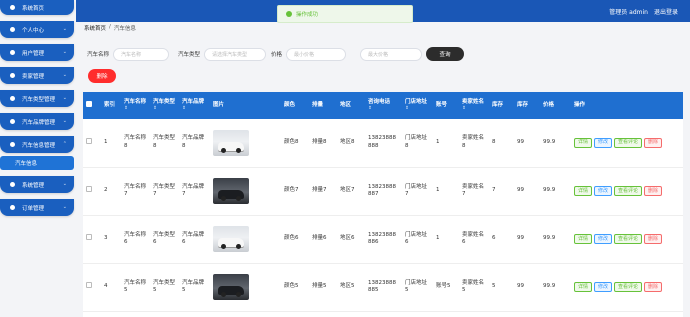 Image resolution: width=690 pixels, height=317 pixels. What do you see at coordinates (111, 239) in the screenshot?
I see `cell-index: 3` at bounding box center [111, 239].